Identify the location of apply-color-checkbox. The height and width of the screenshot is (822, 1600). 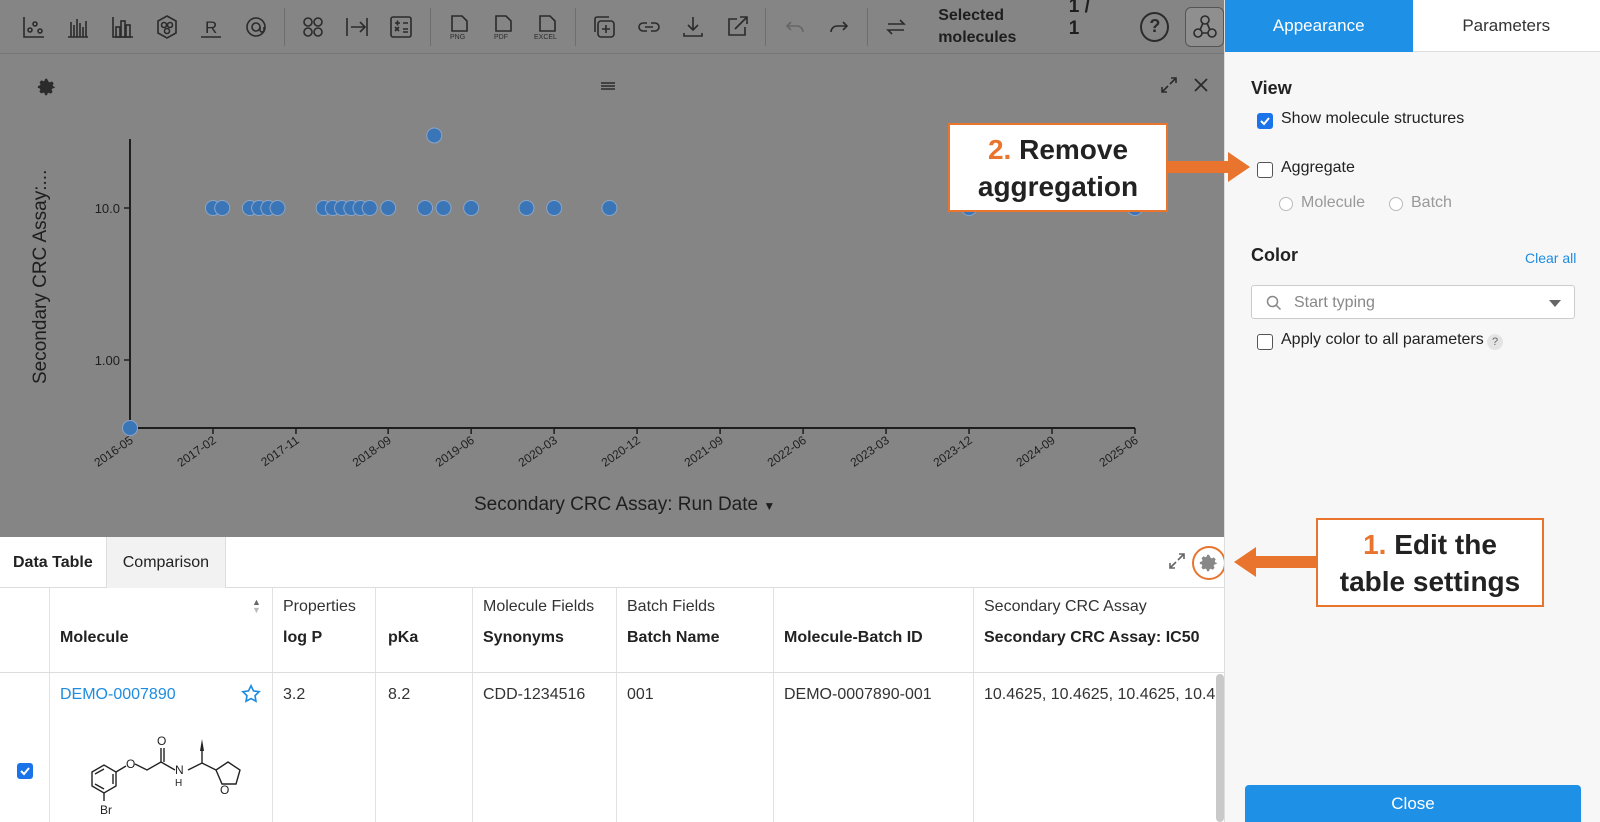
(1265, 342).